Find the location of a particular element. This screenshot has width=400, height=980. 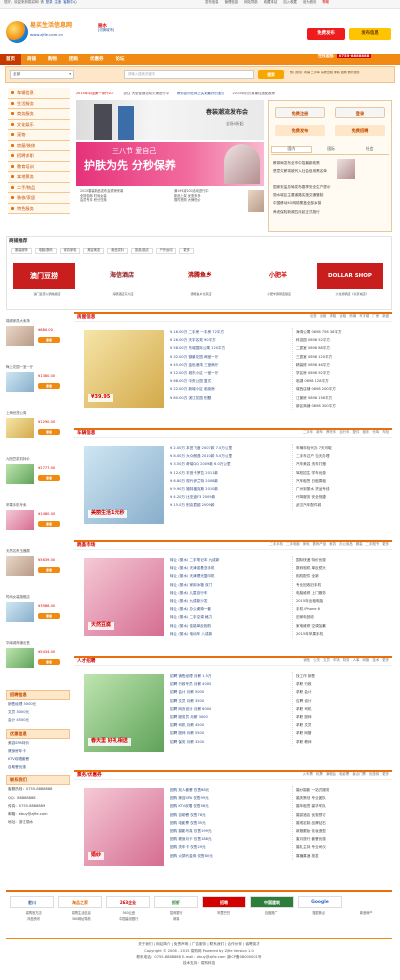

top-link: 加入收藏 is located at coordinates (290, 2).